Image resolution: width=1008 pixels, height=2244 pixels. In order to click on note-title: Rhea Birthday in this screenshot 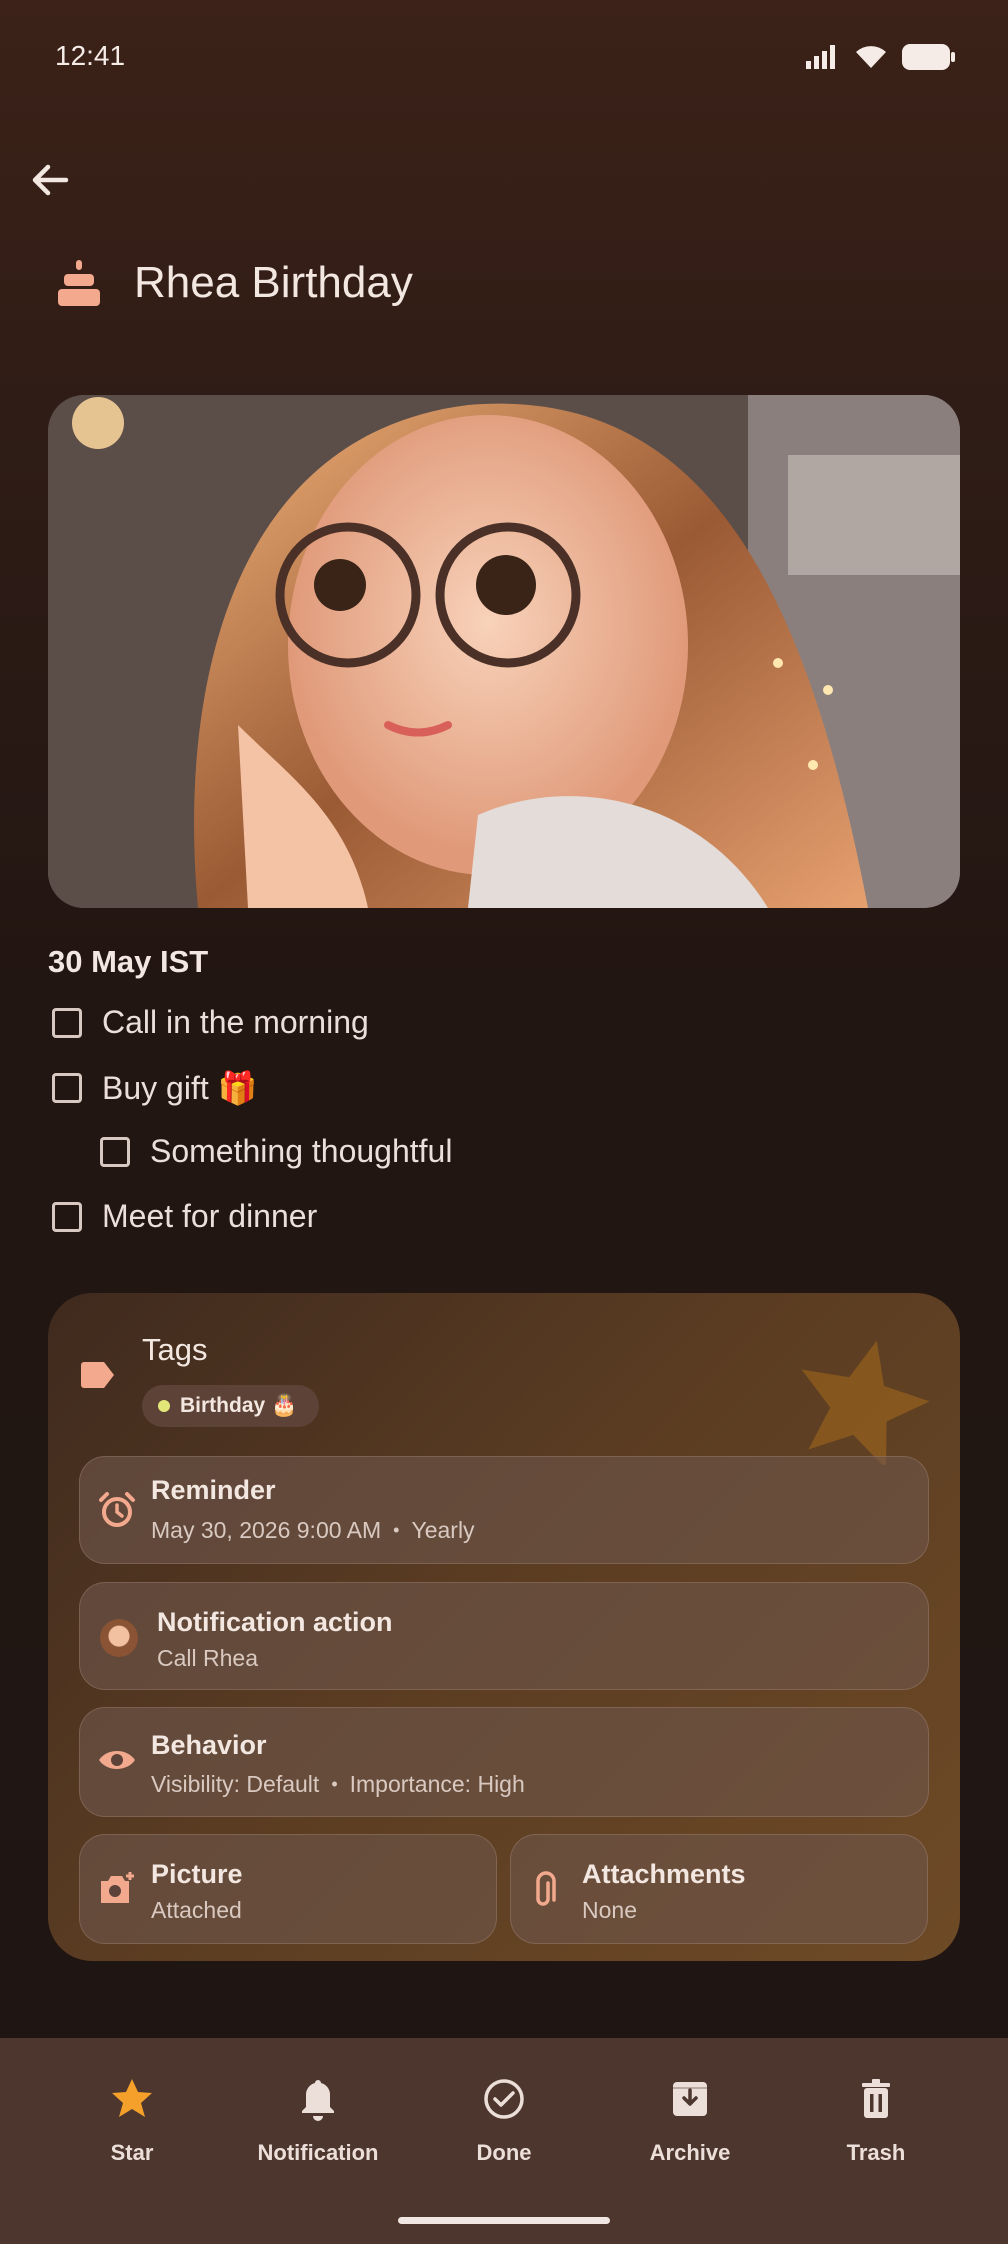, I will do `click(273, 283)`.